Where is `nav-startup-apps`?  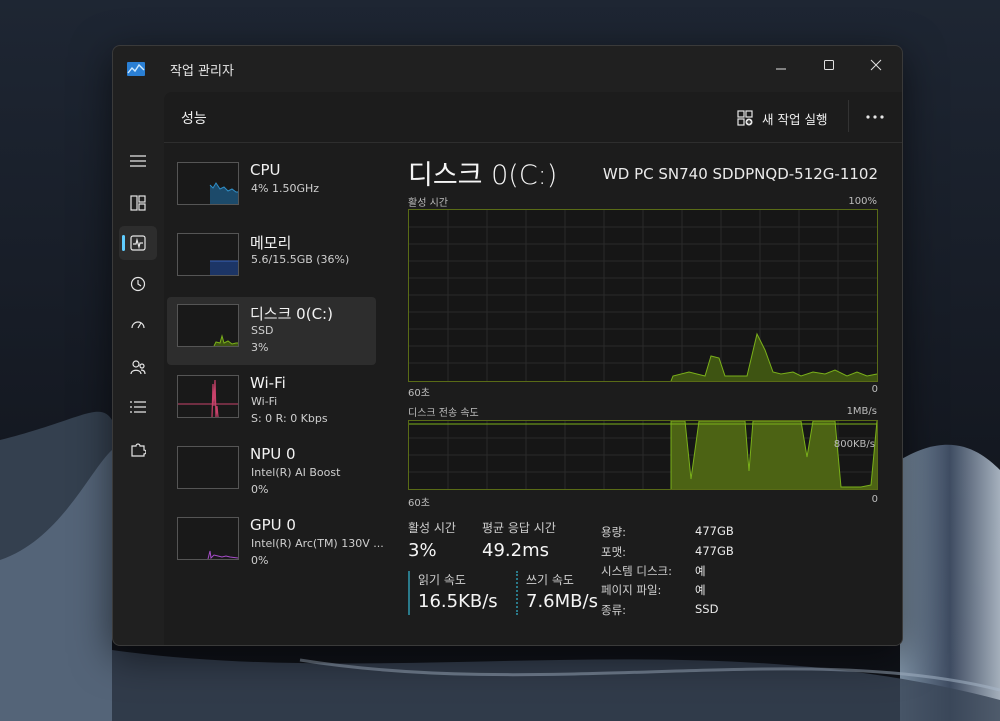
nav-startup-apps is located at coordinates (138, 325).